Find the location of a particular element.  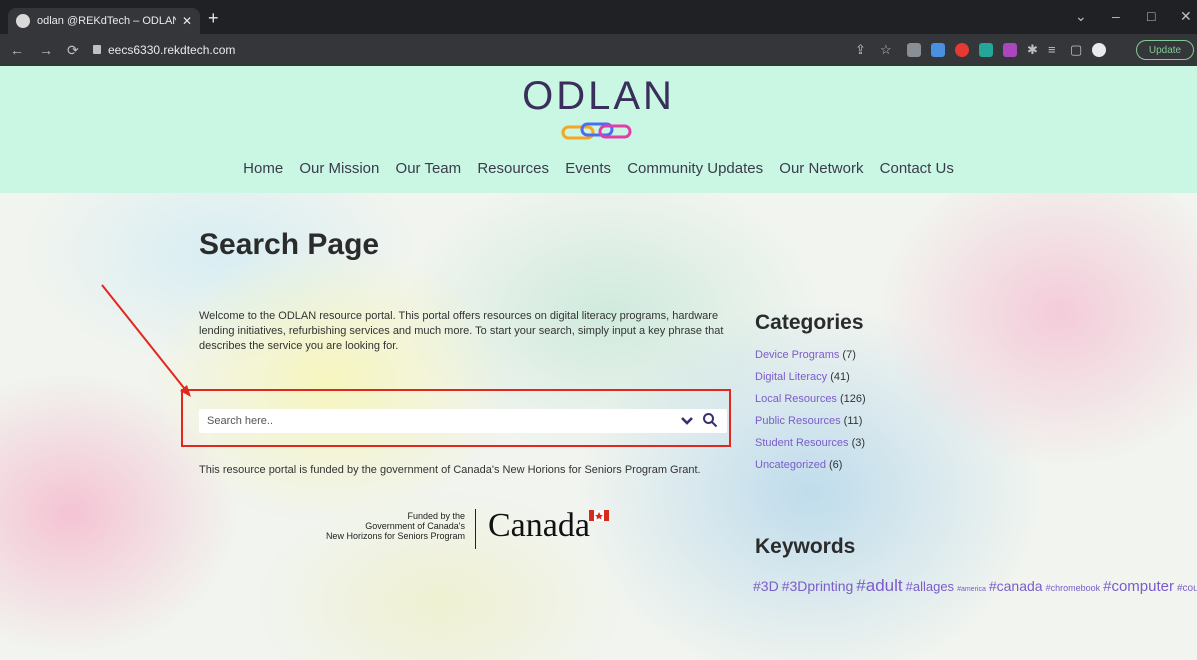

reload-icon: ⟳ is located at coordinates (73, 50).